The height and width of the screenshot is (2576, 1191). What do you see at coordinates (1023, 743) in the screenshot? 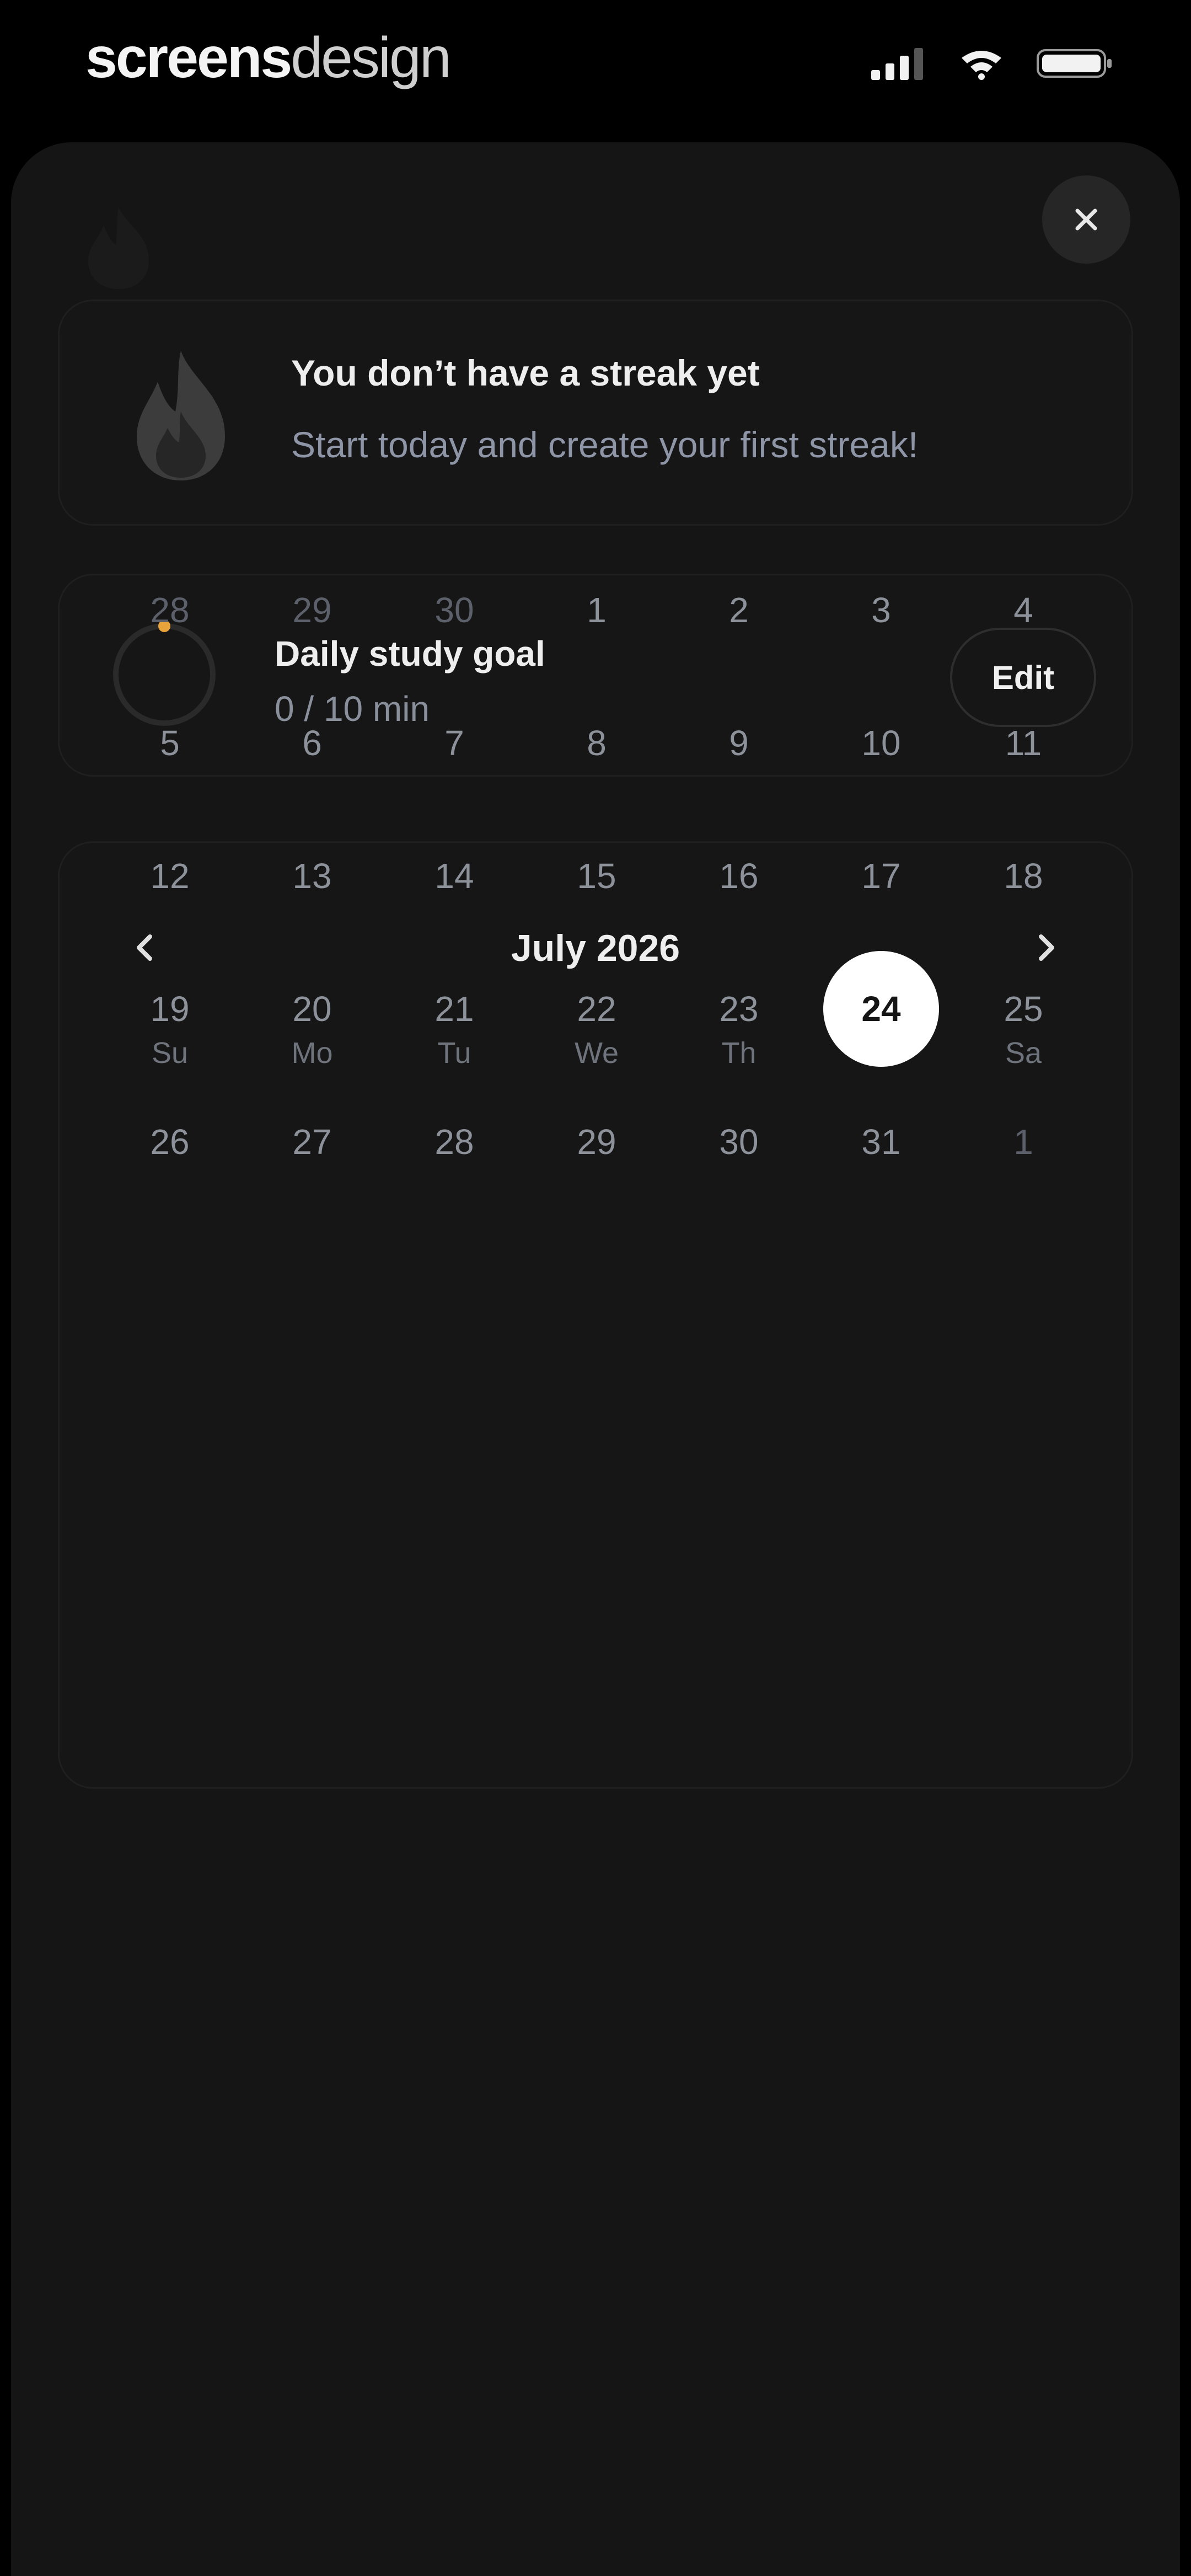
I see `calendar-day: 11` at bounding box center [1023, 743].